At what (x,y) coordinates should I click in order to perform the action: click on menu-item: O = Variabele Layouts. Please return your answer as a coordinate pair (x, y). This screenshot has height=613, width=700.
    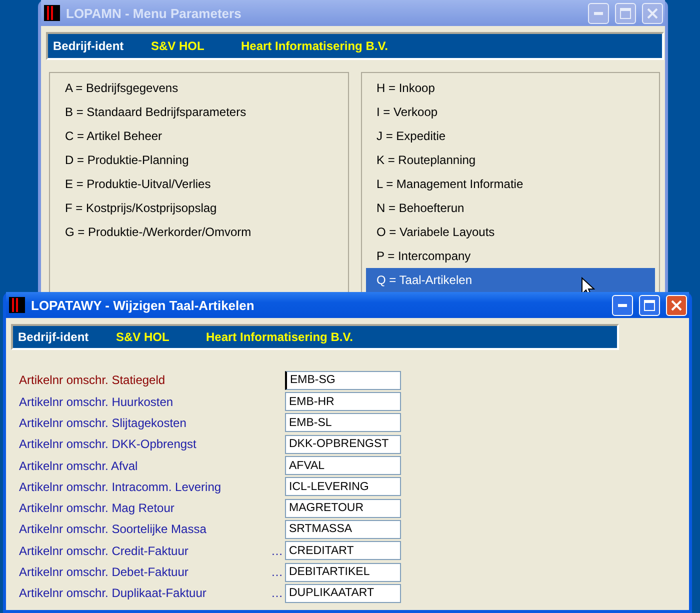
    Looking at the image, I should click on (510, 232).